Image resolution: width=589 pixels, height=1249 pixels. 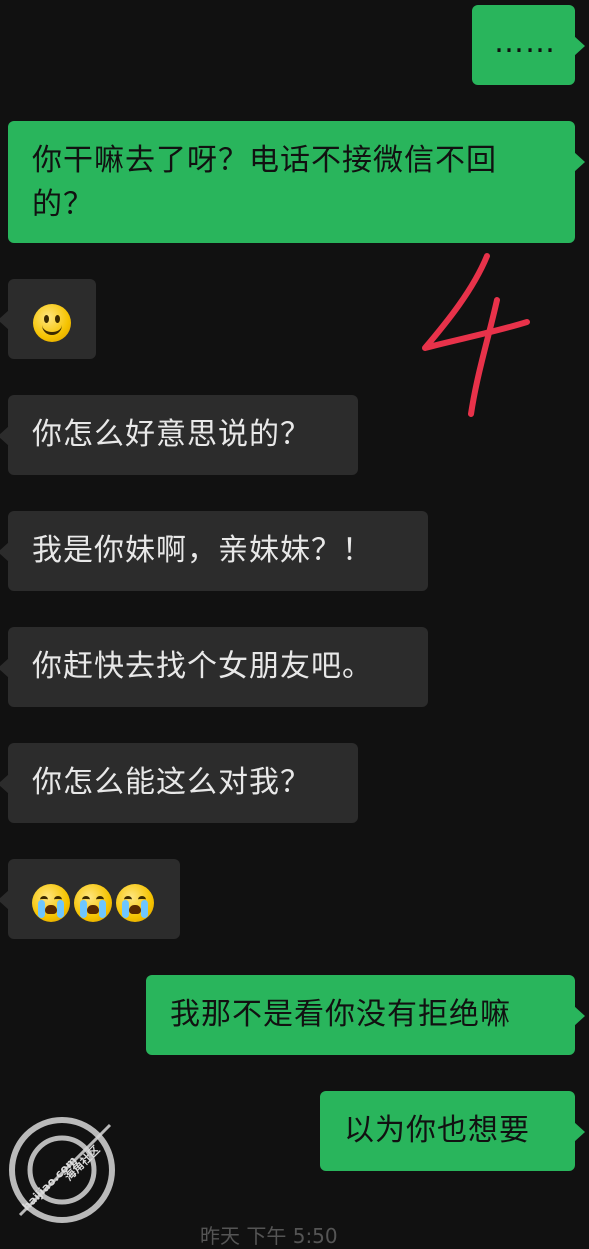 I want to click on message-bubble-sent: 我那不是看你没有拒绝嘛, so click(x=365, y=1015).